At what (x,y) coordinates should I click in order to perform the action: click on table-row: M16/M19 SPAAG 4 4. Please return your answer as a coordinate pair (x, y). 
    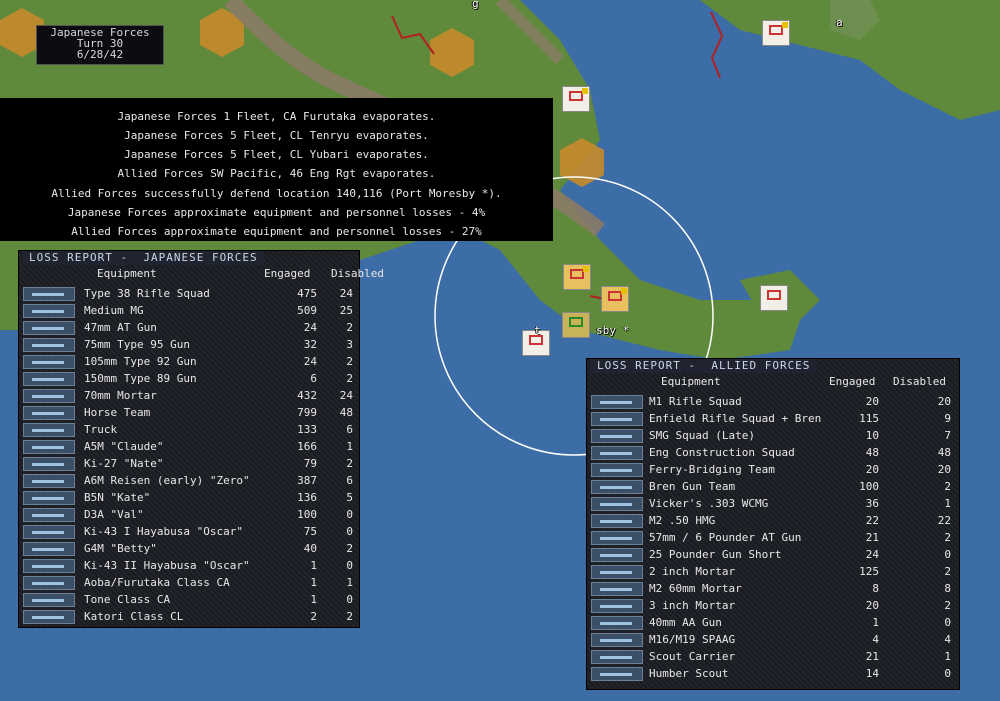
    Looking at the image, I should click on (773, 640).